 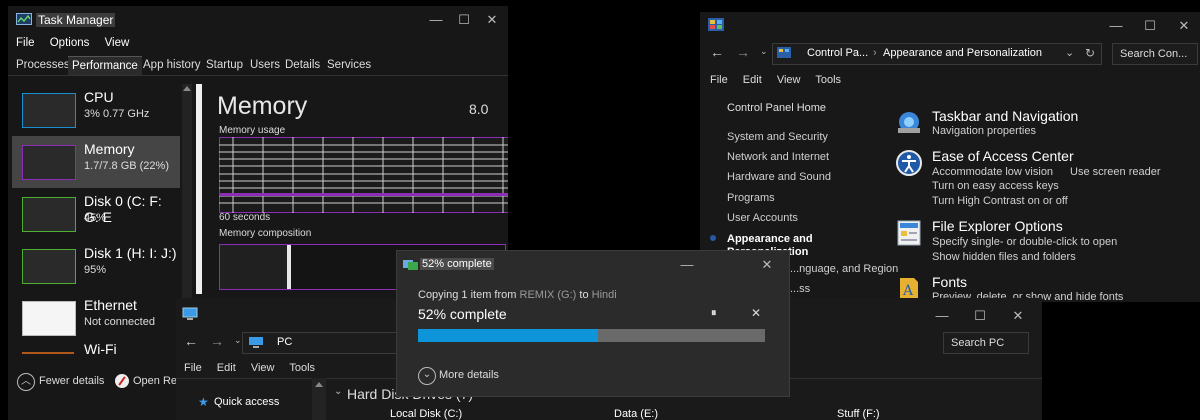 What do you see at coordinates (770, 239) in the screenshot?
I see `nav-appearance-line1: Appearance and` at bounding box center [770, 239].